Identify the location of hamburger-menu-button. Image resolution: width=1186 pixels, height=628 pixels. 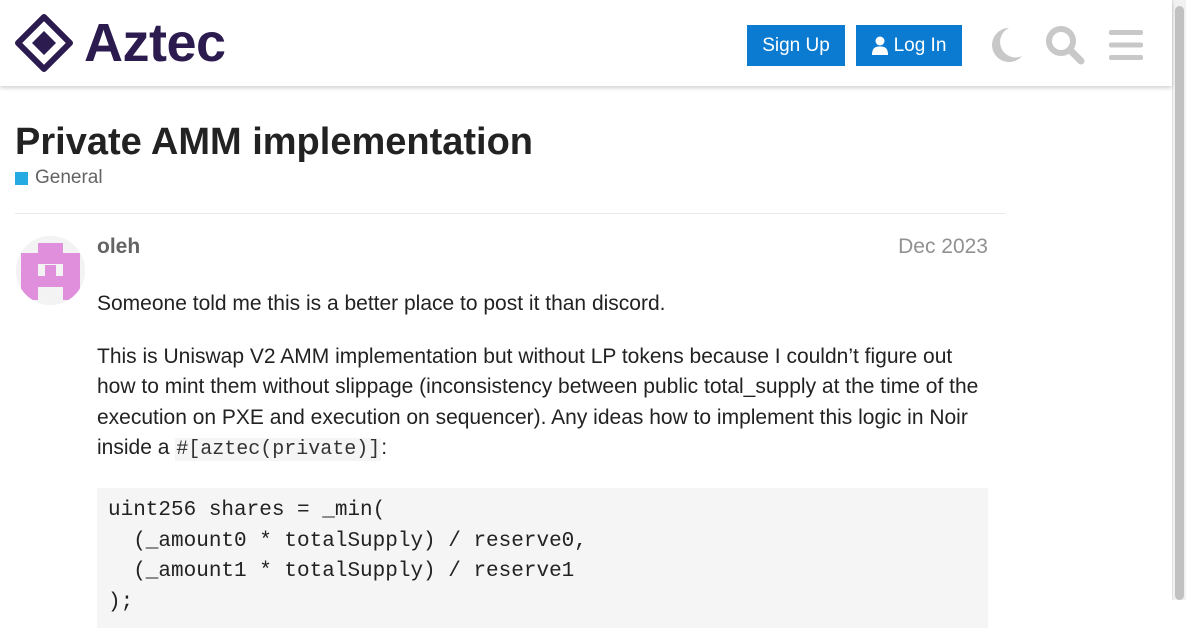
(1126, 45).